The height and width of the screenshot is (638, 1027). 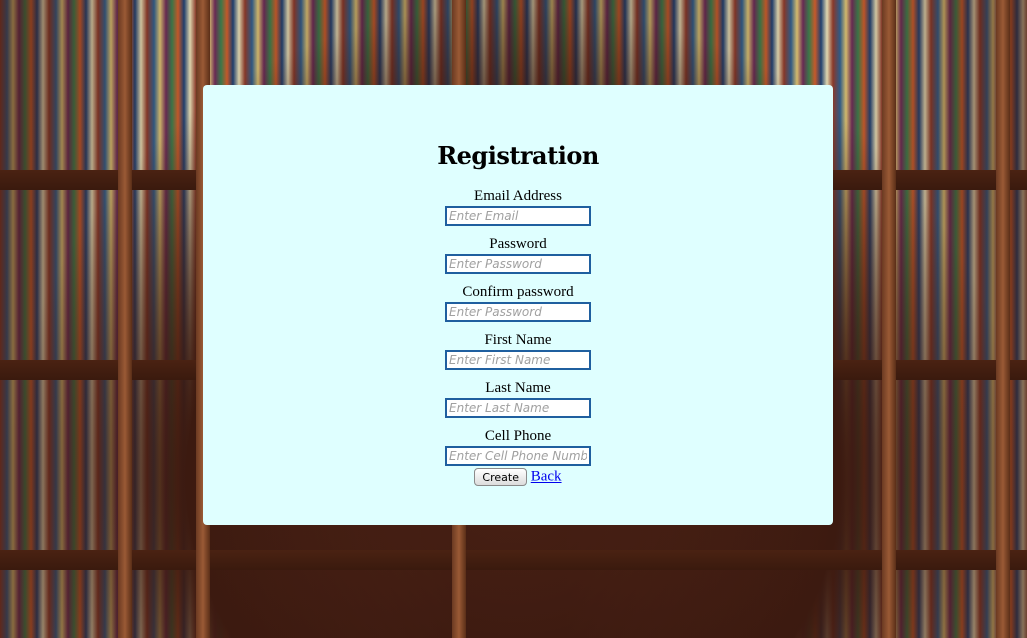 What do you see at coordinates (518, 196) in the screenshot?
I see `email-label: Email Address` at bounding box center [518, 196].